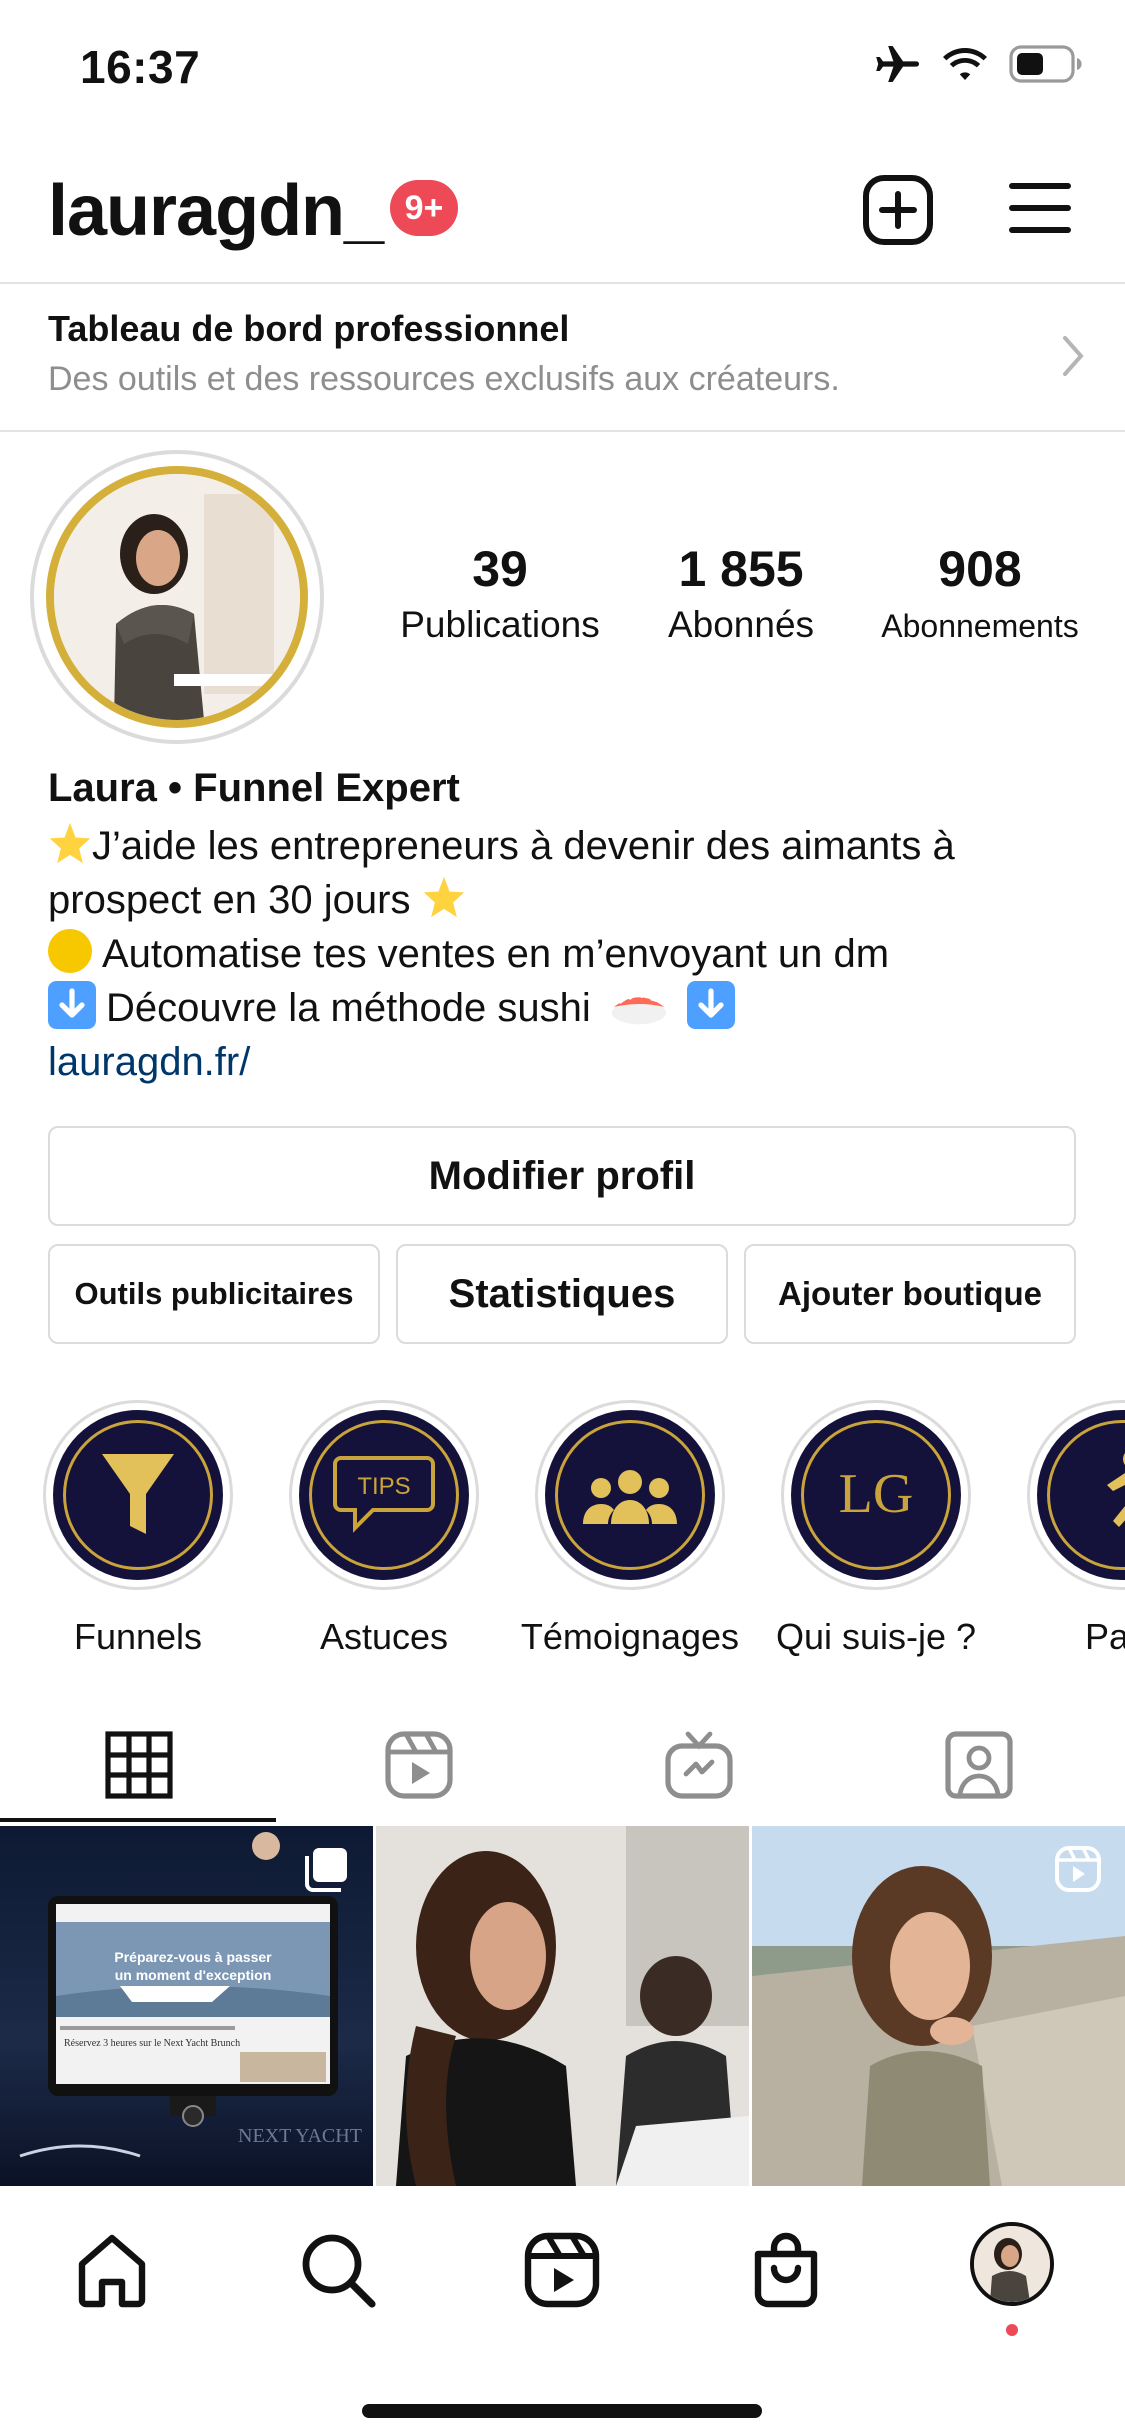 The height and width of the screenshot is (2436, 1125). What do you see at coordinates (741, 569) in the screenshot?
I see `stat-followers-value: 1 855` at bounding box center [741, 569].